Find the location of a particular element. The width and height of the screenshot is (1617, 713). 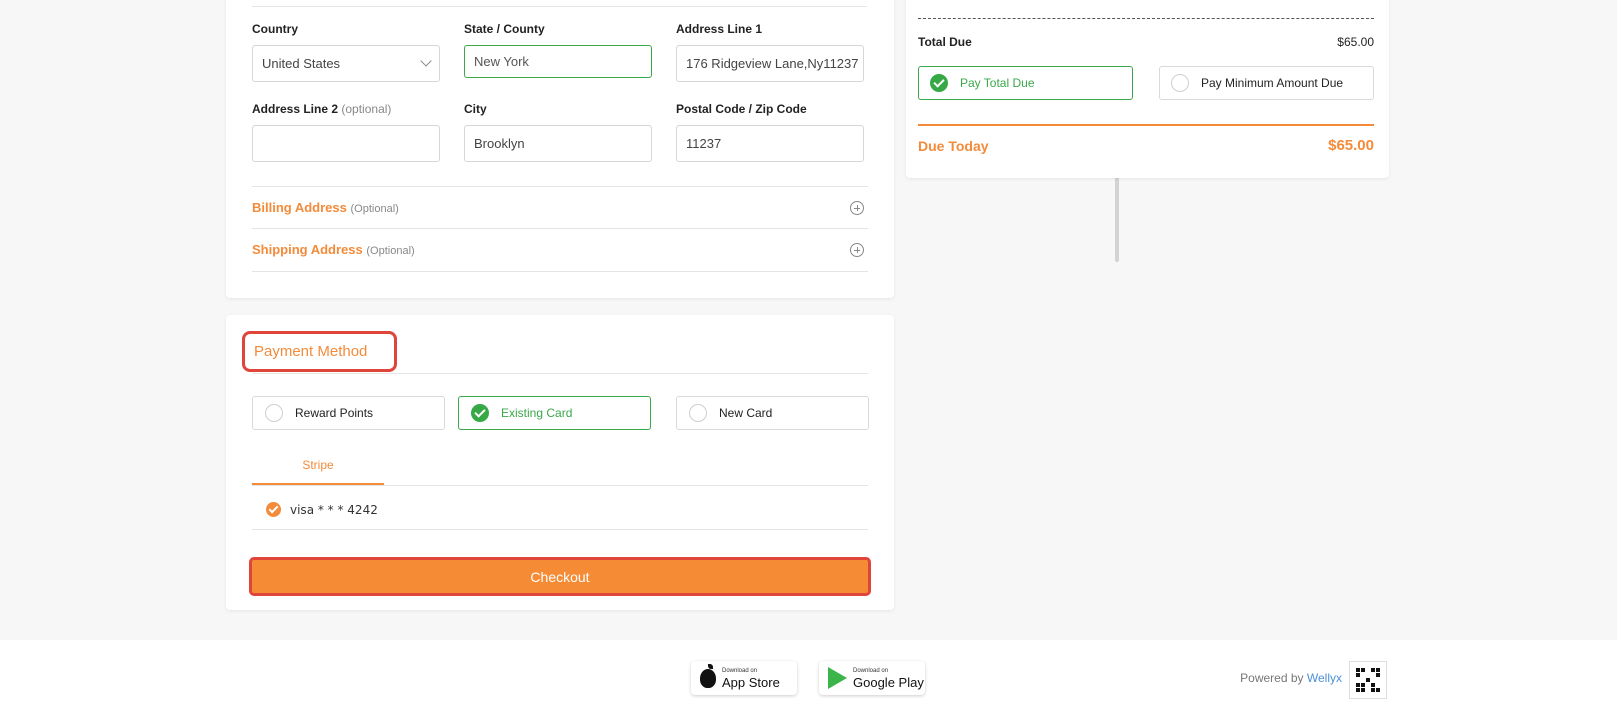

address-line1-label: Address Line 1 is located at coordinates (719, 29).